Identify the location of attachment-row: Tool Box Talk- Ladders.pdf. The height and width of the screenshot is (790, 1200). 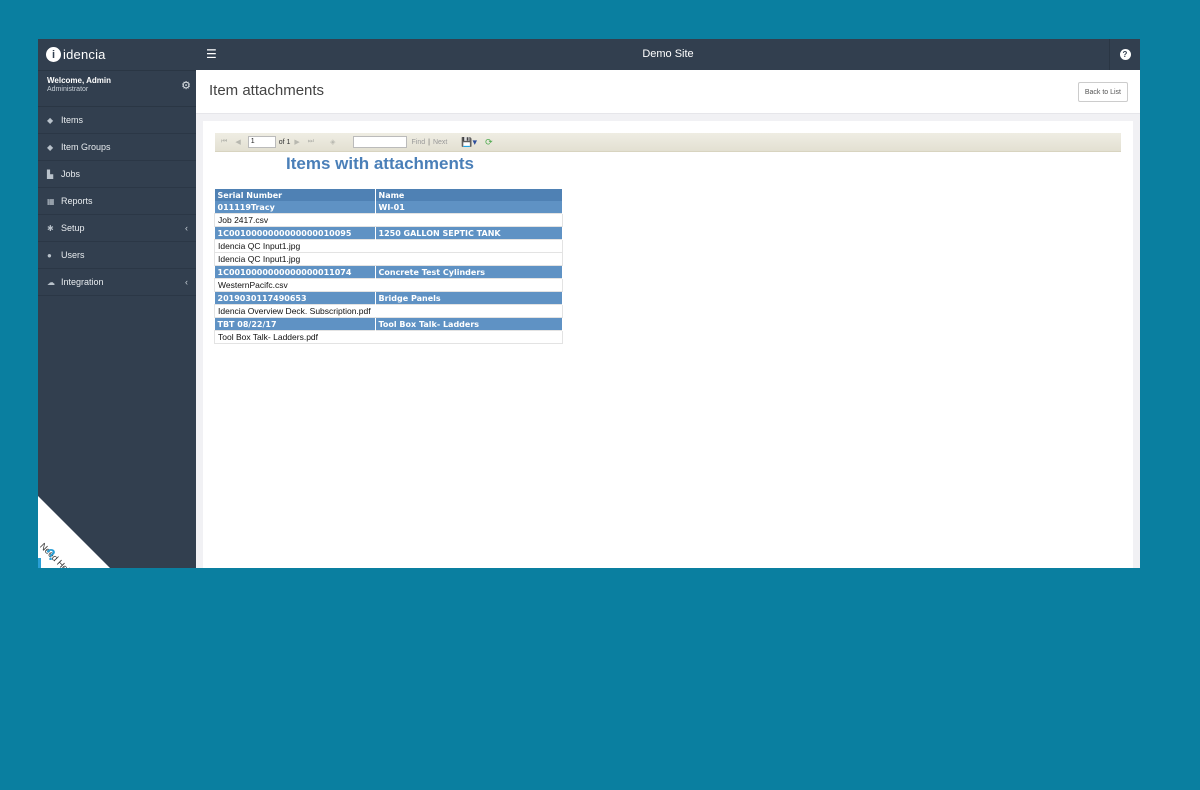
(388, 337).